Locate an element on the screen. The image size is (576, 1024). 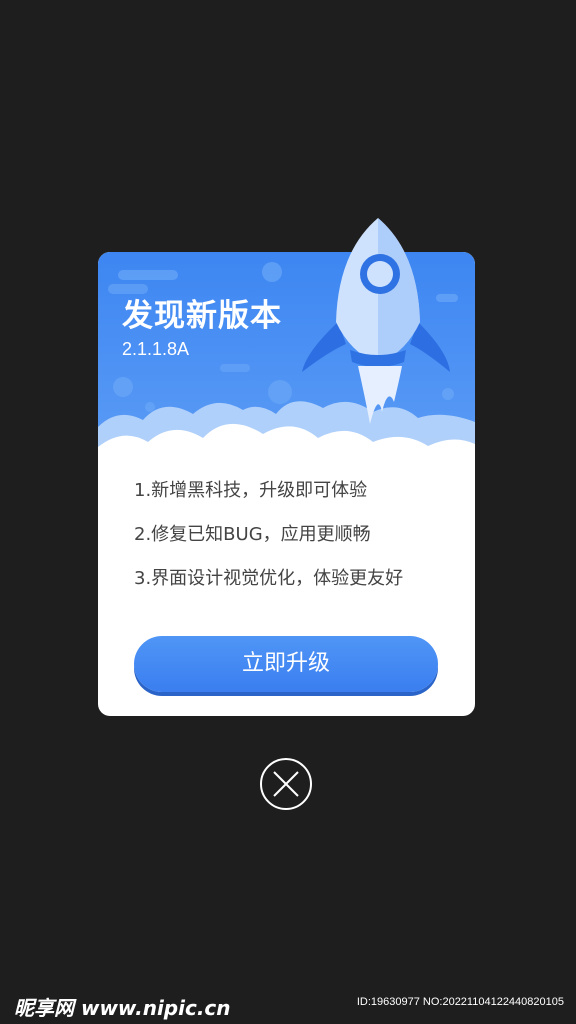
watermark-logo: 昵享网 www.nipic.cn is located at coordinates (122, 1008).